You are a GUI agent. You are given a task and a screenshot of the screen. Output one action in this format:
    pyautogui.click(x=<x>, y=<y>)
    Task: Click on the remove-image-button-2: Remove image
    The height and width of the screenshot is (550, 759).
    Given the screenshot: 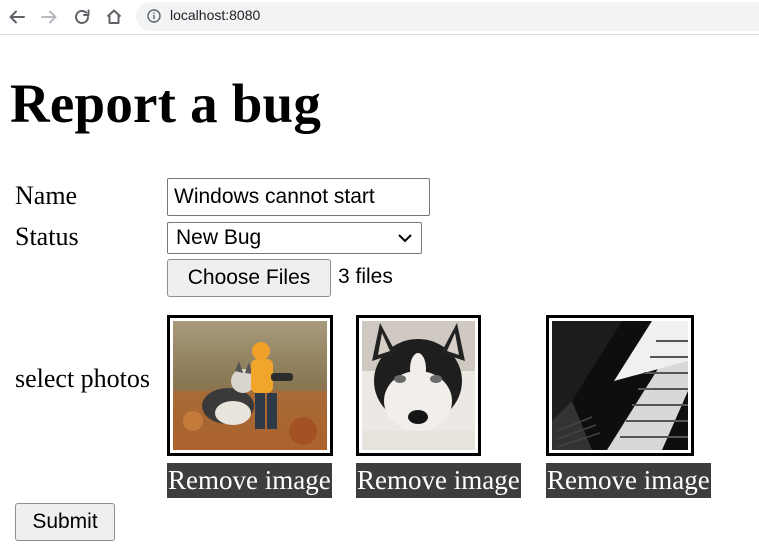 What is the action you would take?
    pyautogui.click(x=438, y=480)
    